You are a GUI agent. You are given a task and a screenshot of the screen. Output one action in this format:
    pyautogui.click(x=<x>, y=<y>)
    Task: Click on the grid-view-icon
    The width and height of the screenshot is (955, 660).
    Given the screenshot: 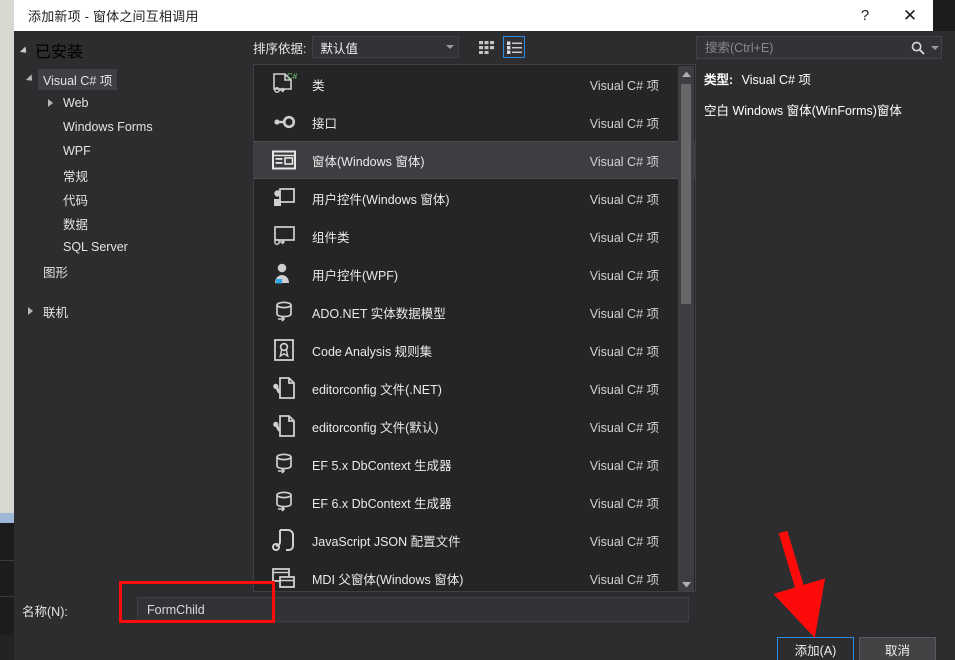 What is the action you would take?
    pyautogui.click(x=486, y=47)
    